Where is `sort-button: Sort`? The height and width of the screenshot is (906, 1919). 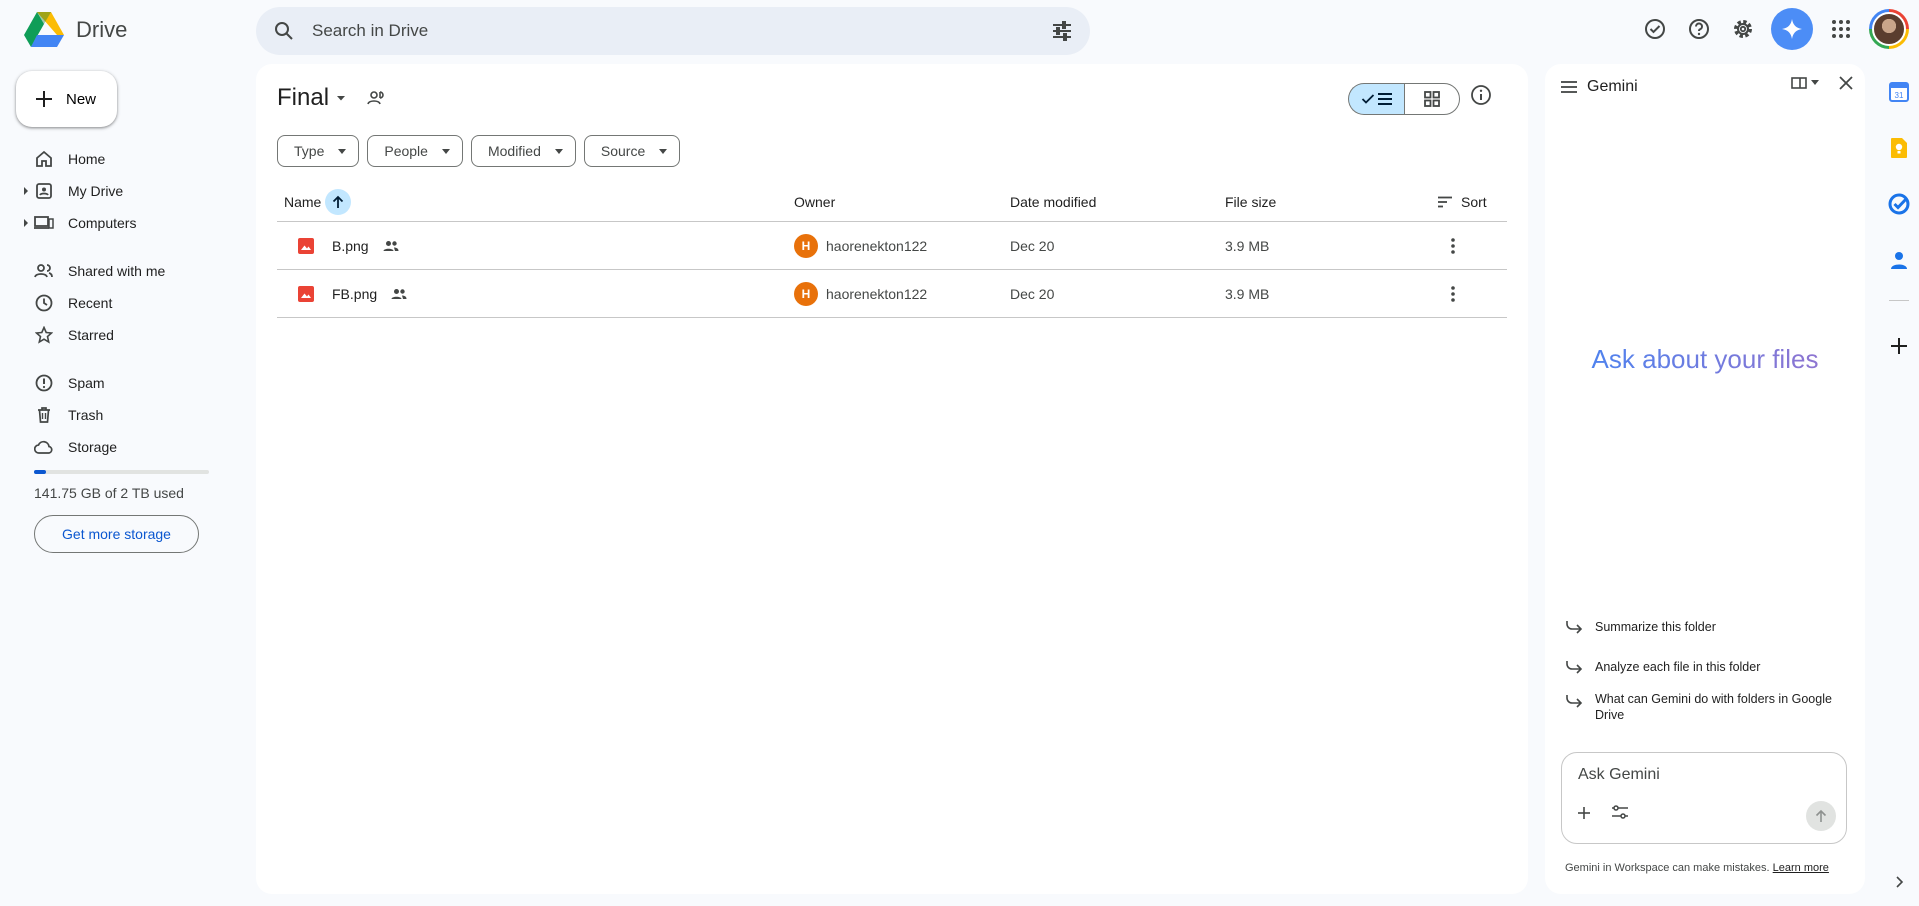
sort-button: Sort is located at coordinates (1462, 202).